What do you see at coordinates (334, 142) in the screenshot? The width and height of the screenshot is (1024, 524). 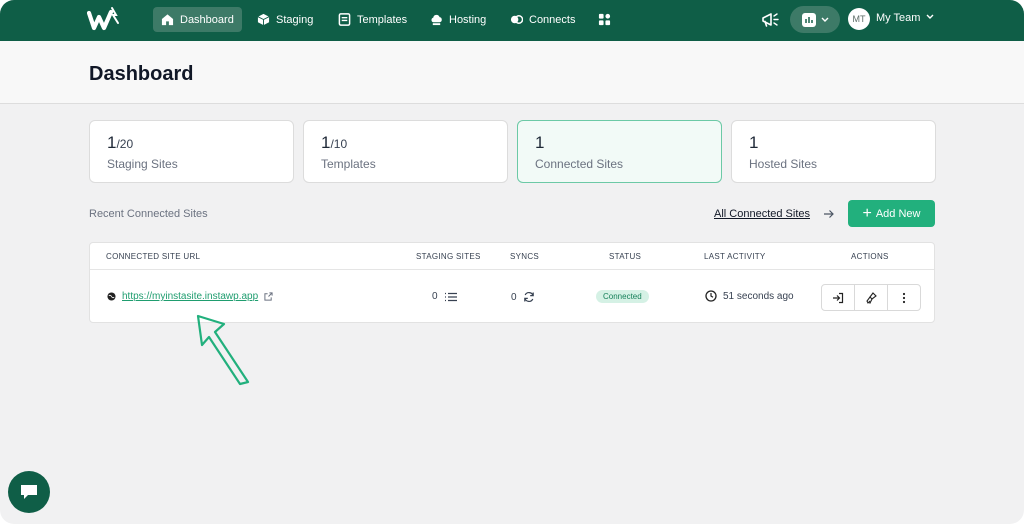 I see `stat-value: 1/10` at bounding box center [334, 142].